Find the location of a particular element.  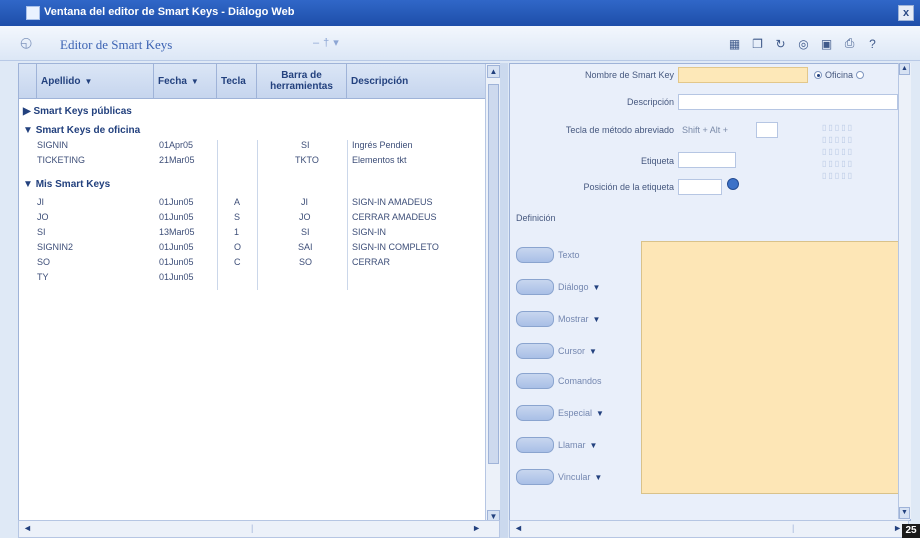

pin-icon: † is located at coordinates (328, 43).